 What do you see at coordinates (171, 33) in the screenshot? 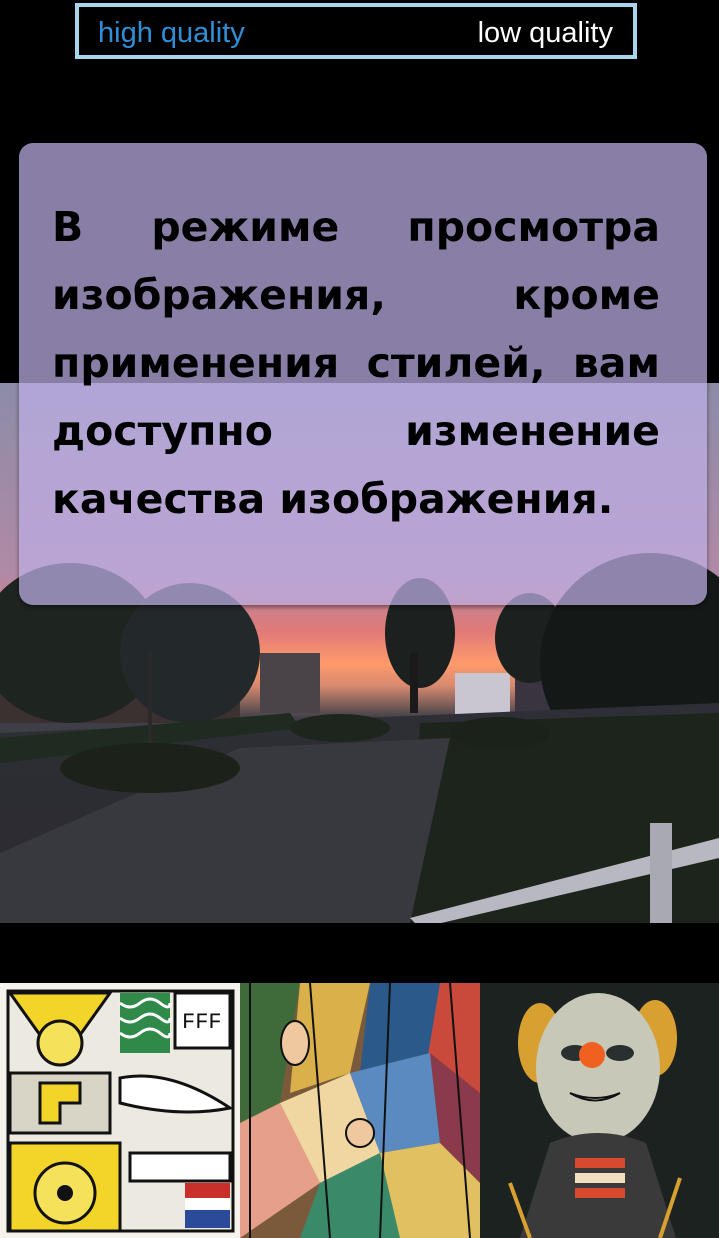
I see `high-quality-option: high quality` at bounding box center [171, 33].